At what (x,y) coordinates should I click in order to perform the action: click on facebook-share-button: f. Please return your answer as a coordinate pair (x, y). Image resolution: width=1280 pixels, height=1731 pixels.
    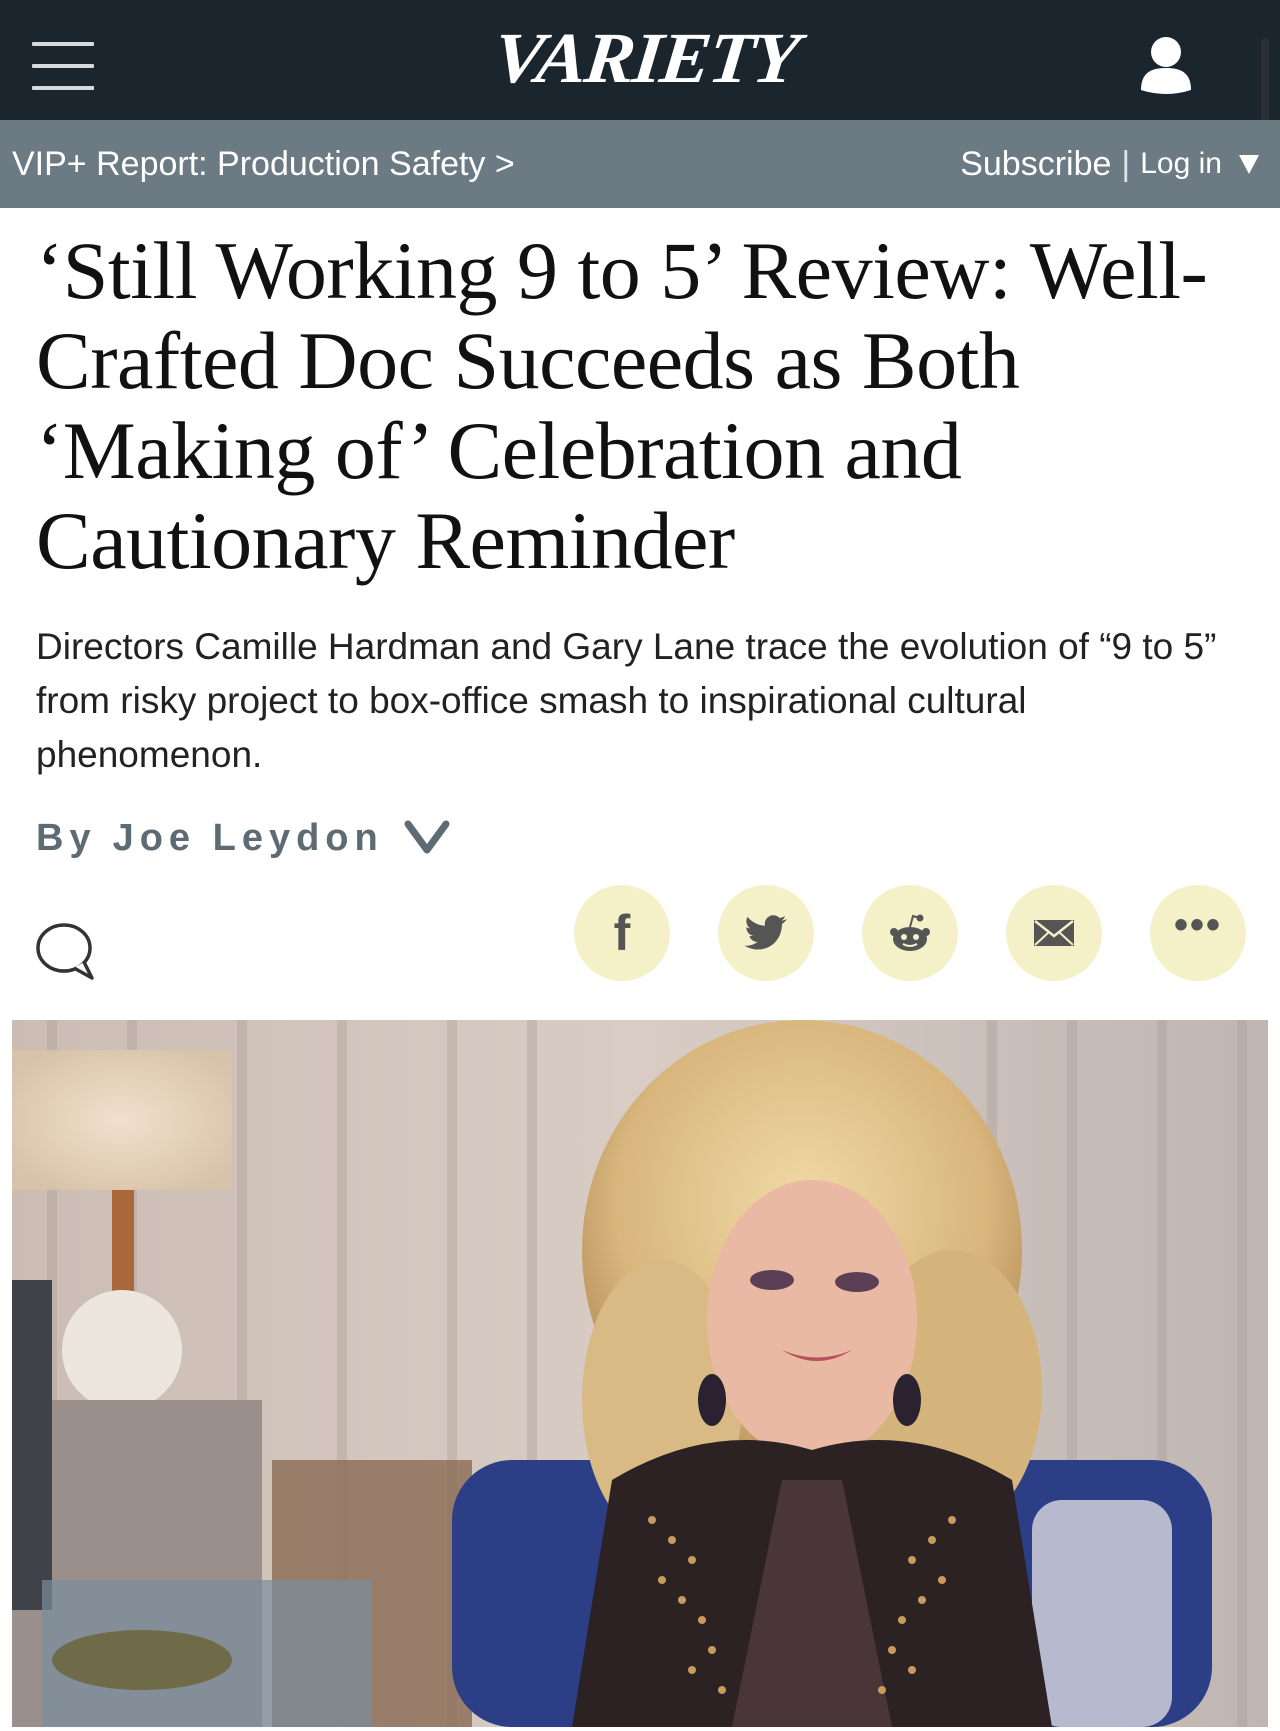
    Looking at the image, I should click on (622, 933).